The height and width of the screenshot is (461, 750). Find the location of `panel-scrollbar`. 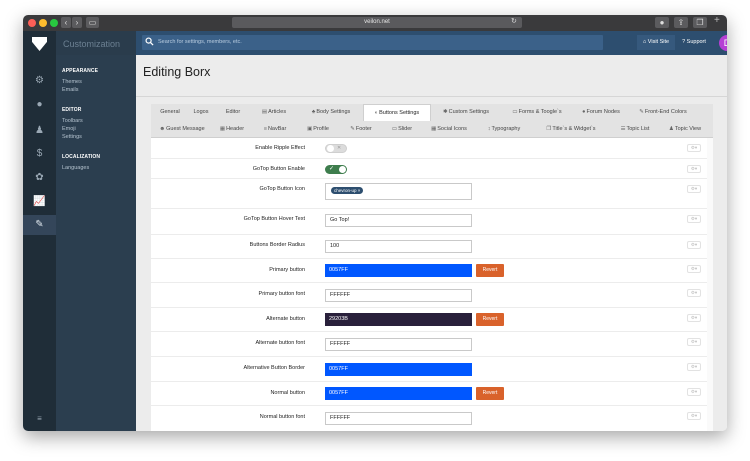

panel-scrollbar is located at coordinates (710, 284).